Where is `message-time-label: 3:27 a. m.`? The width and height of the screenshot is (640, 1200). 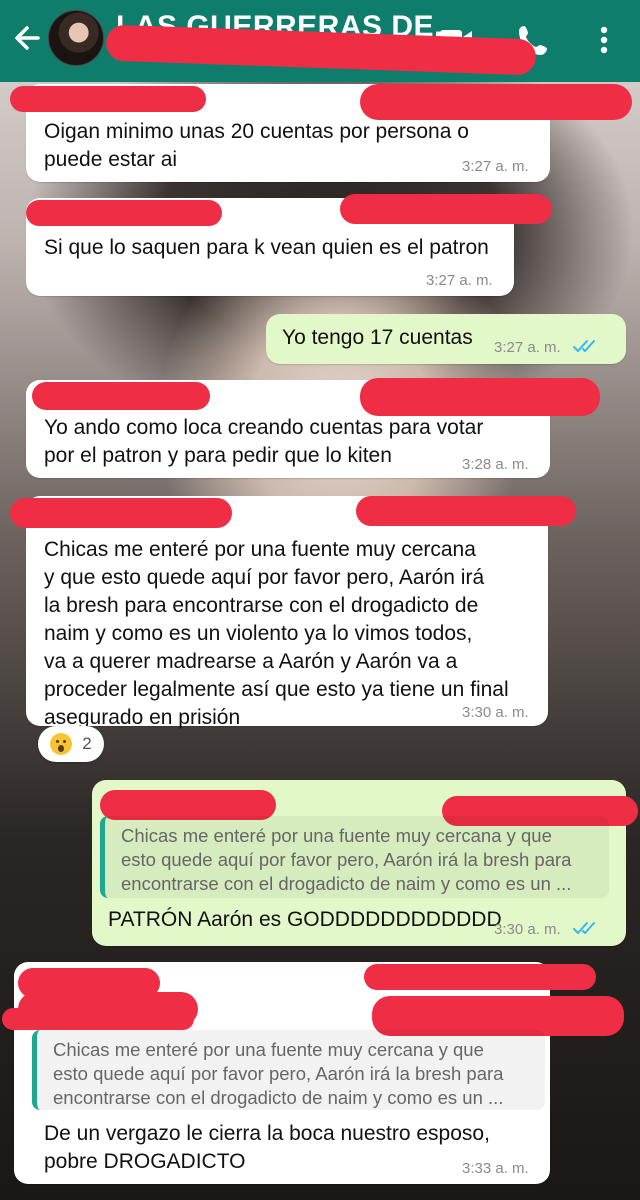
message-time-label: 3:27 a. m. is located at coordinates (527, 347).